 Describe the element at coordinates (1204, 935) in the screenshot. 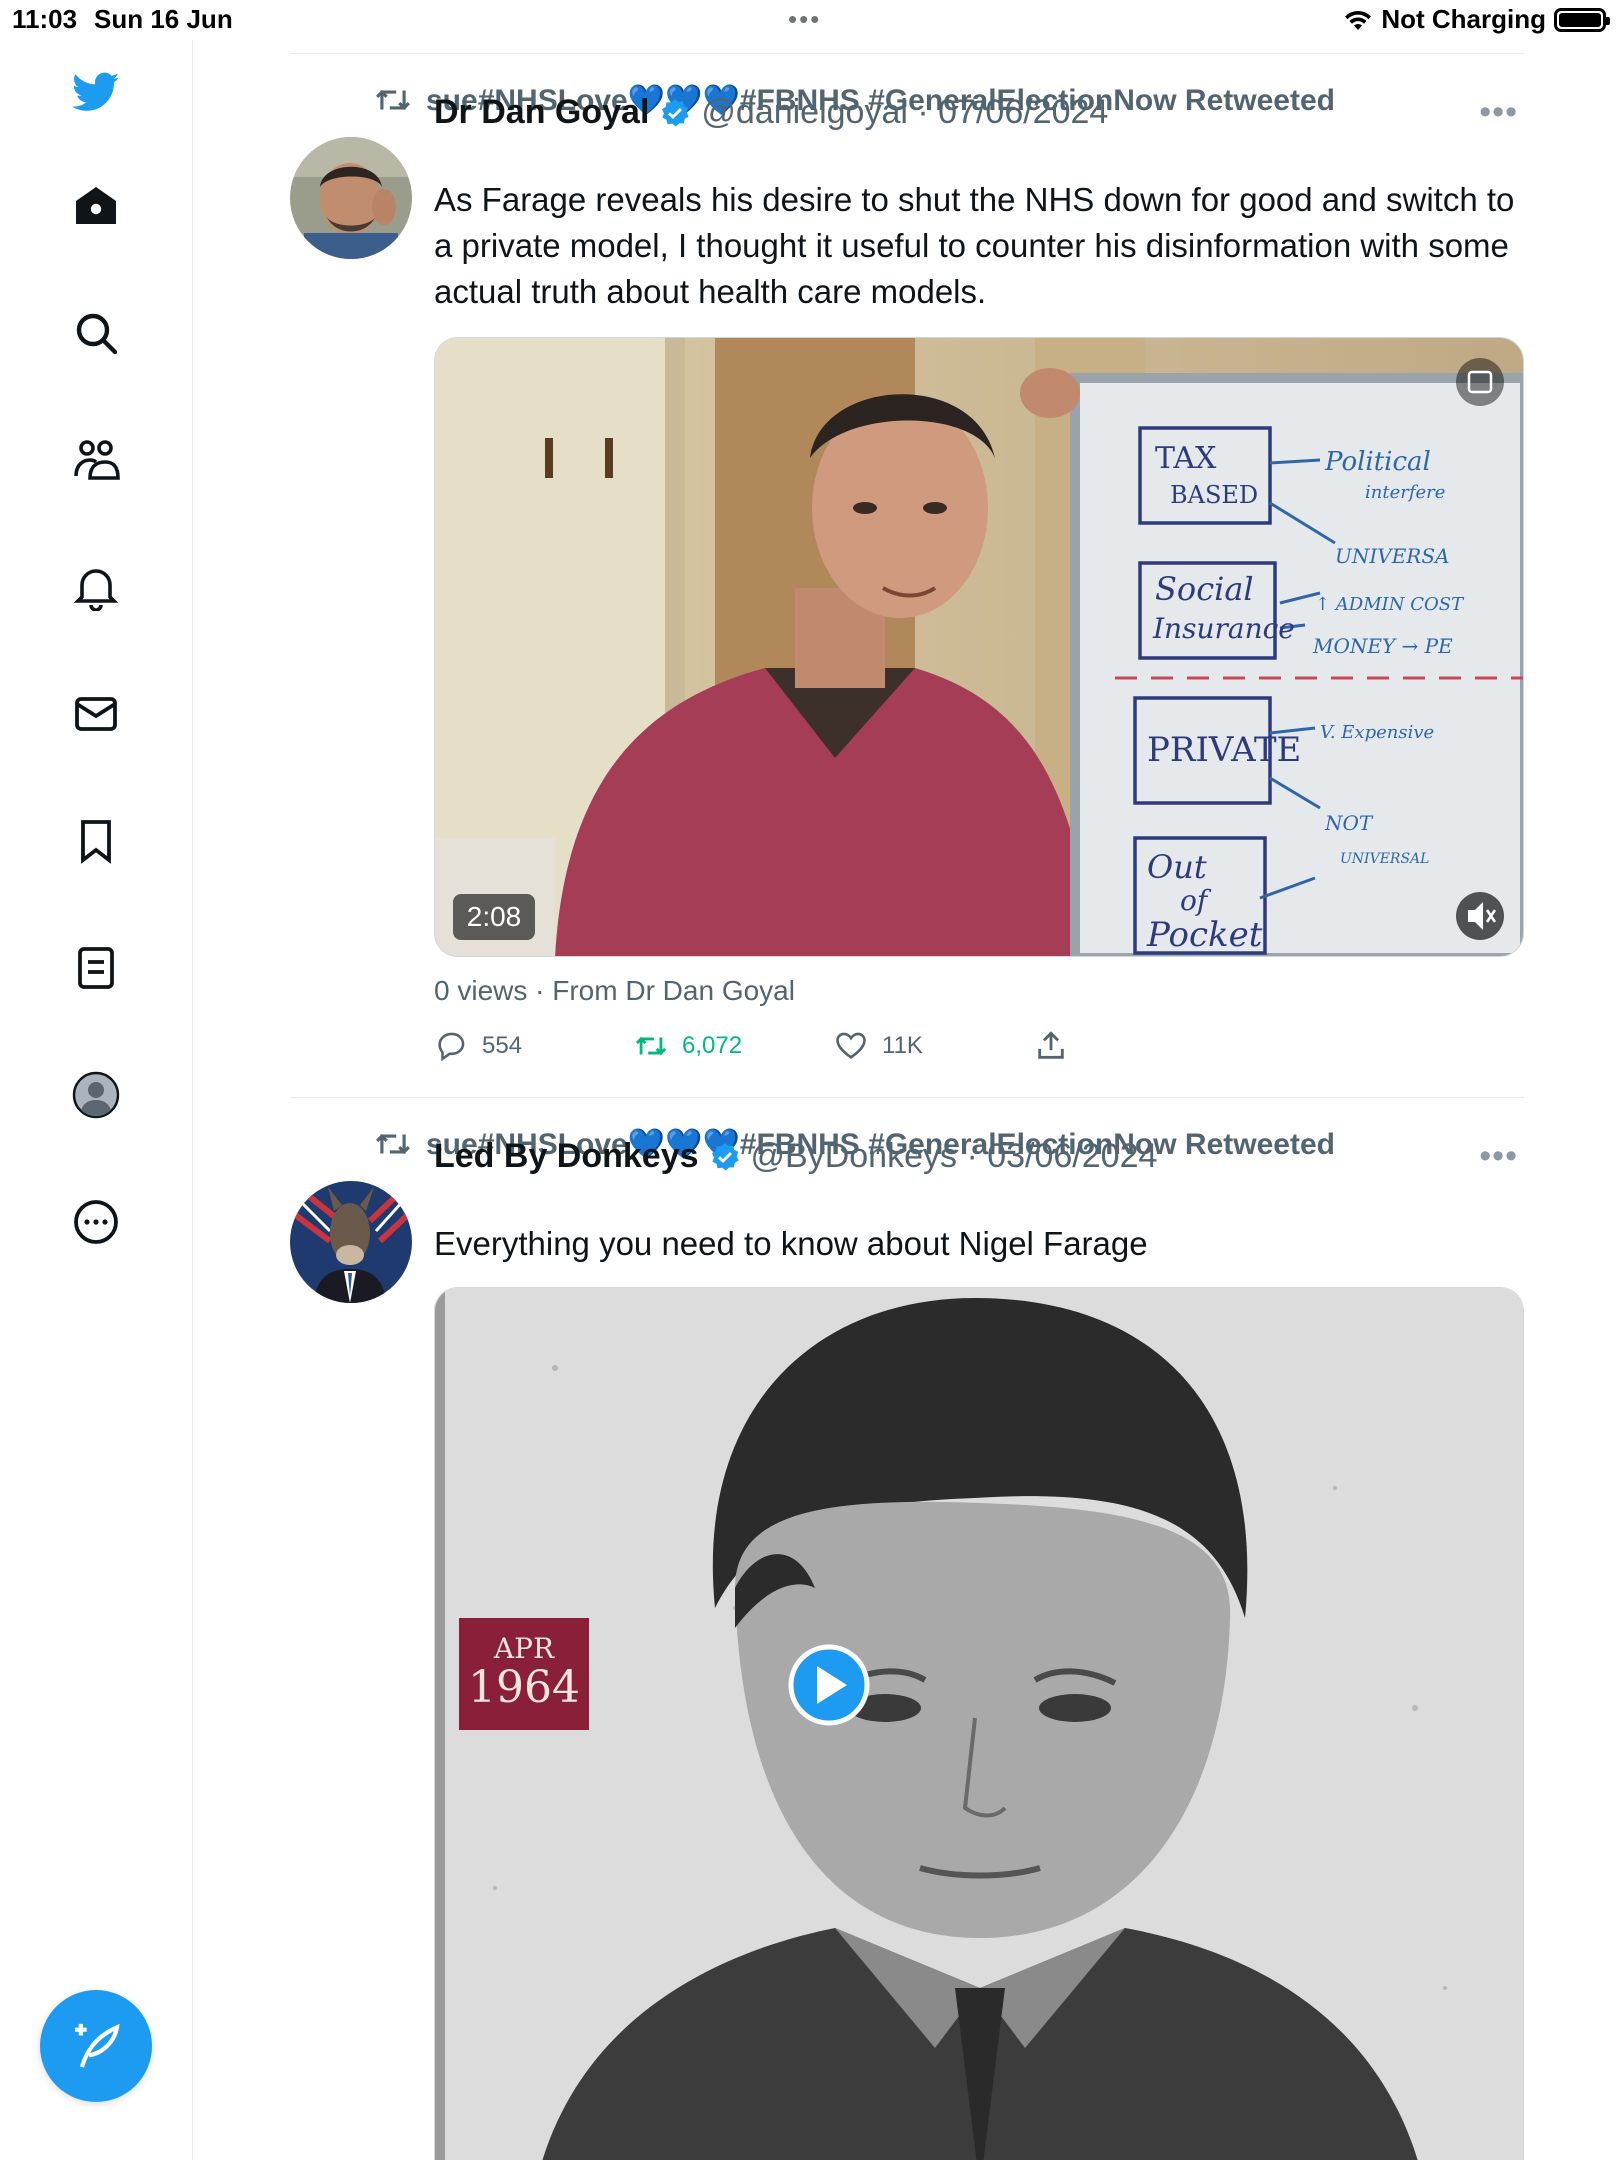

I see `whiteboard-pocket: Pocket` at that location.